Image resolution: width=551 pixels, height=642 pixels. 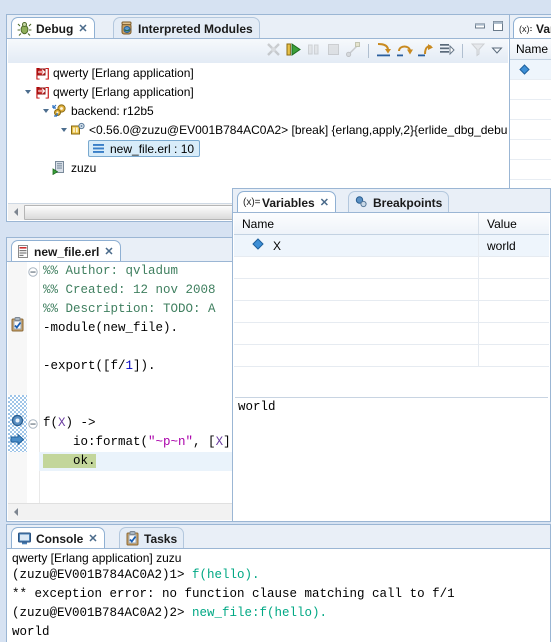 What do you see at coordinates (497, 51) in the screenshot?
I see `view-menu-icon` at bounding box center [497, 51].